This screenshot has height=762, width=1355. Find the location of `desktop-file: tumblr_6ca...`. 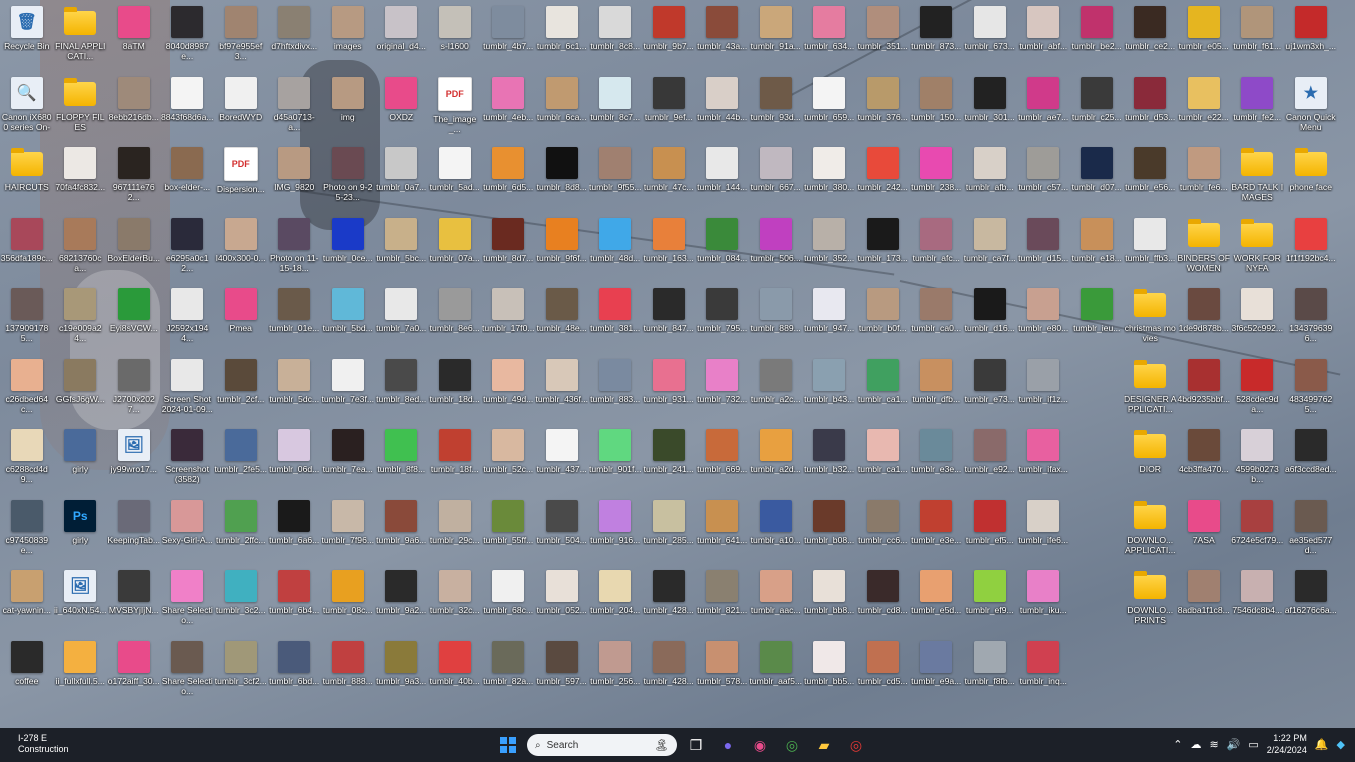

desktop-file: tumblr_6ca... is located at coordinates (562, 108).